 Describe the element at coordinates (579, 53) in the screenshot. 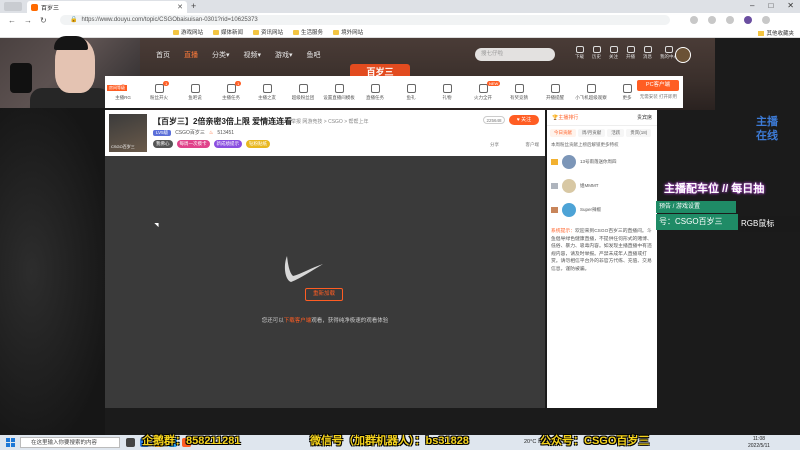

I see `download-button: 下载` at that location.